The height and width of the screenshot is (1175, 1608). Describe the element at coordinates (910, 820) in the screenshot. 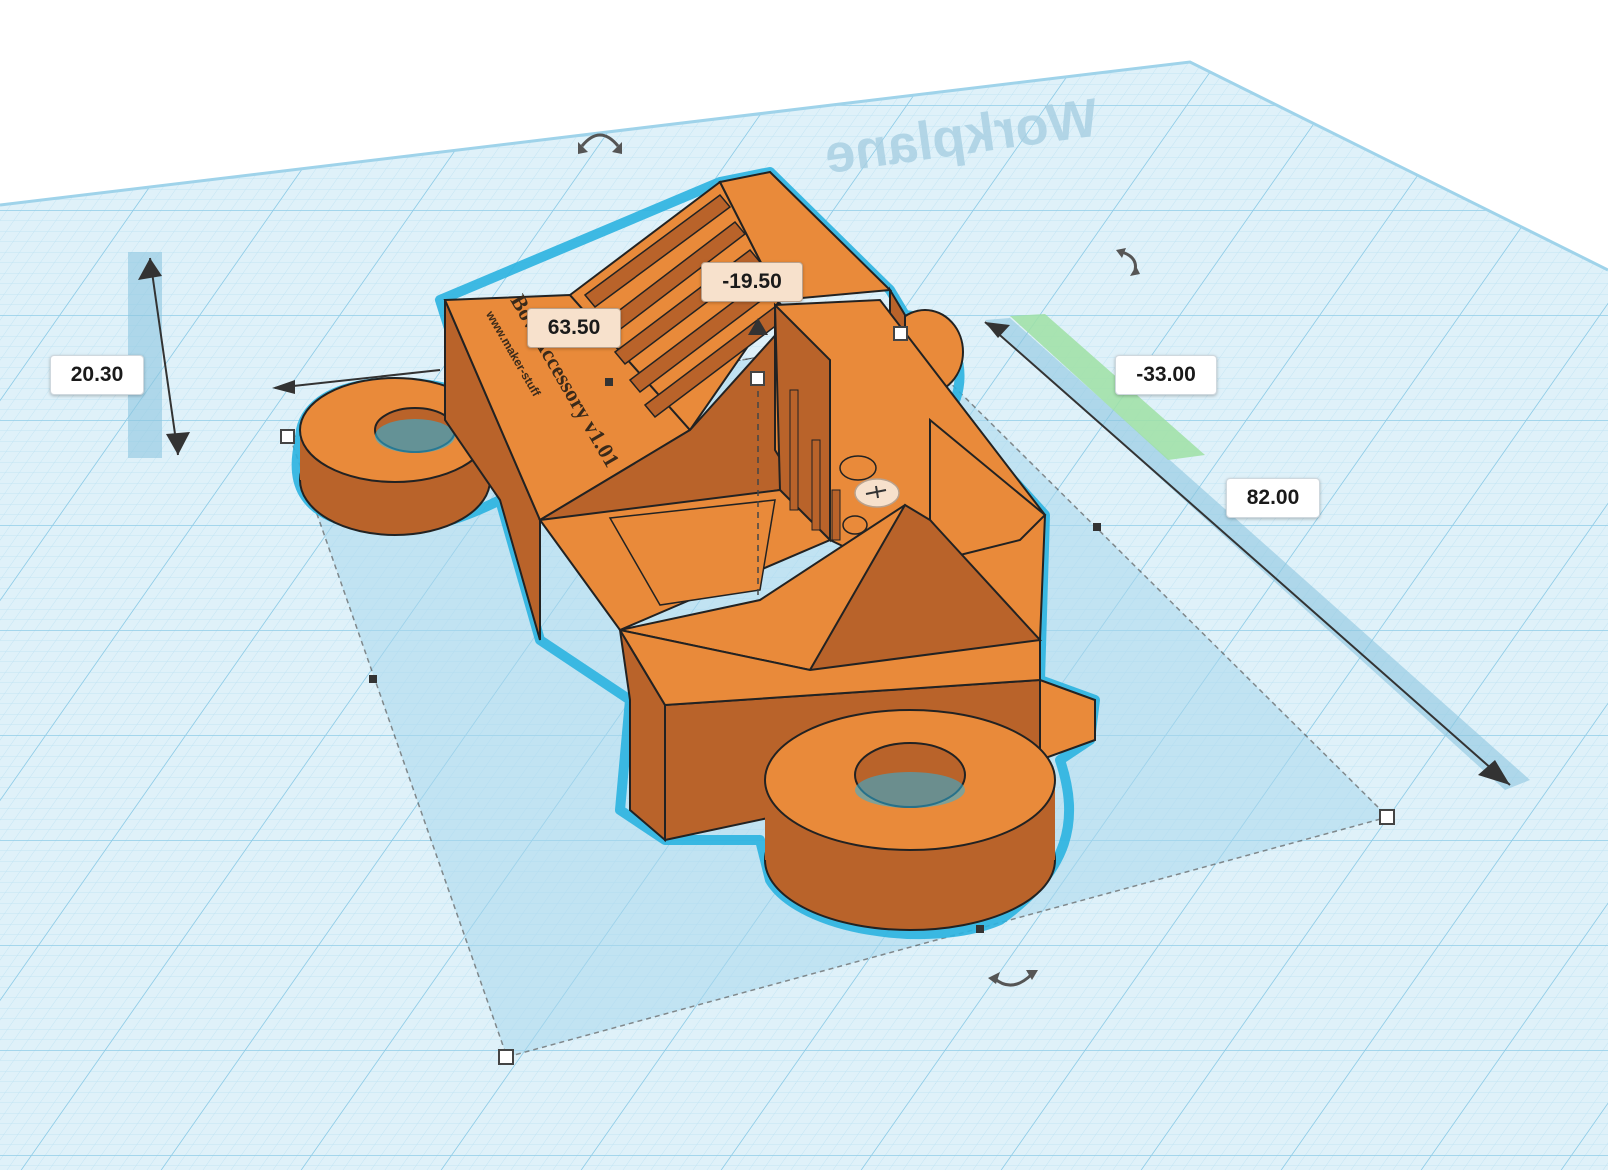

I see `front-mounting-lug` at that location.